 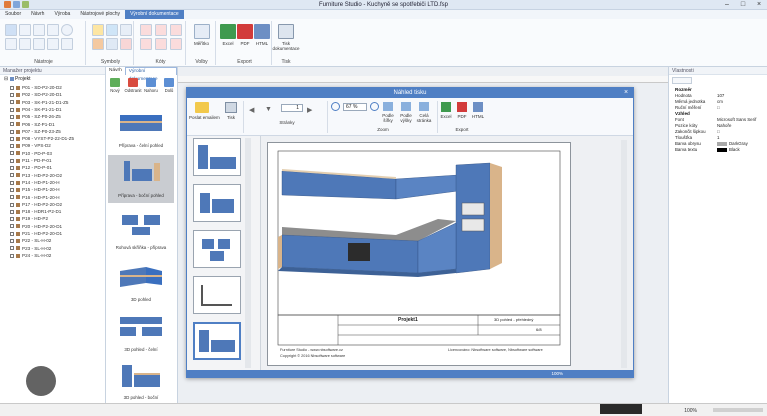 I want to click on tree-item: P21 - HD-P2-20-D1, so click(x=36, y=233).